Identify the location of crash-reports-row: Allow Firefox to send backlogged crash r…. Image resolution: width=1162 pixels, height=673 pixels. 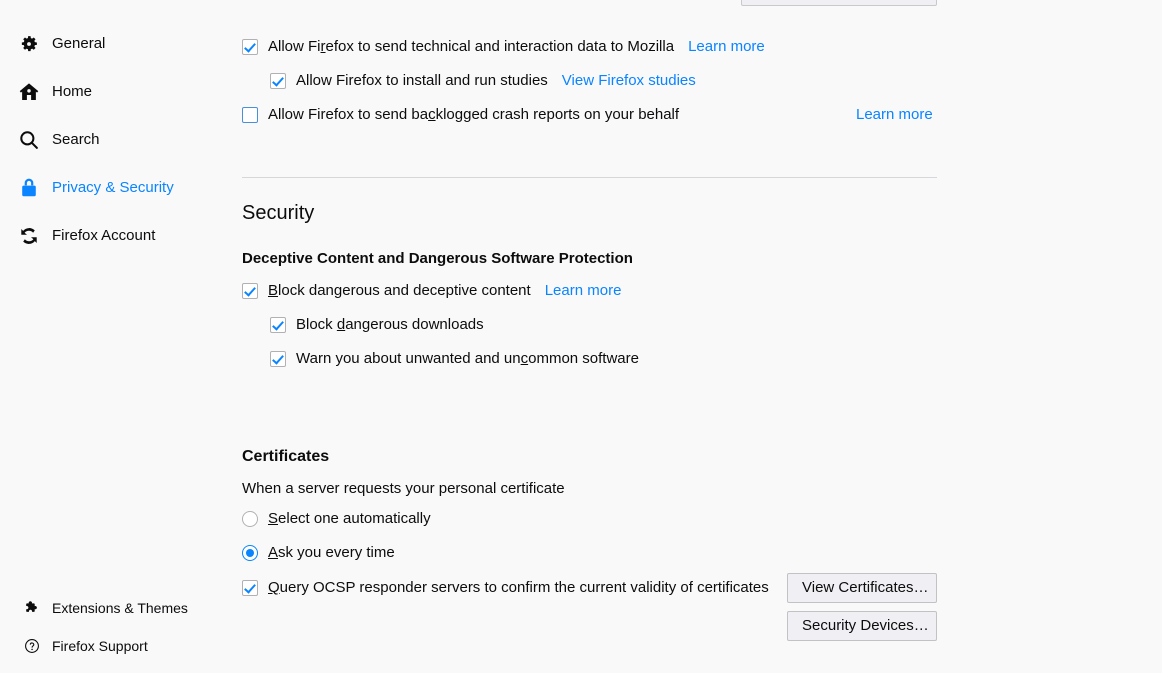
(460, 115).